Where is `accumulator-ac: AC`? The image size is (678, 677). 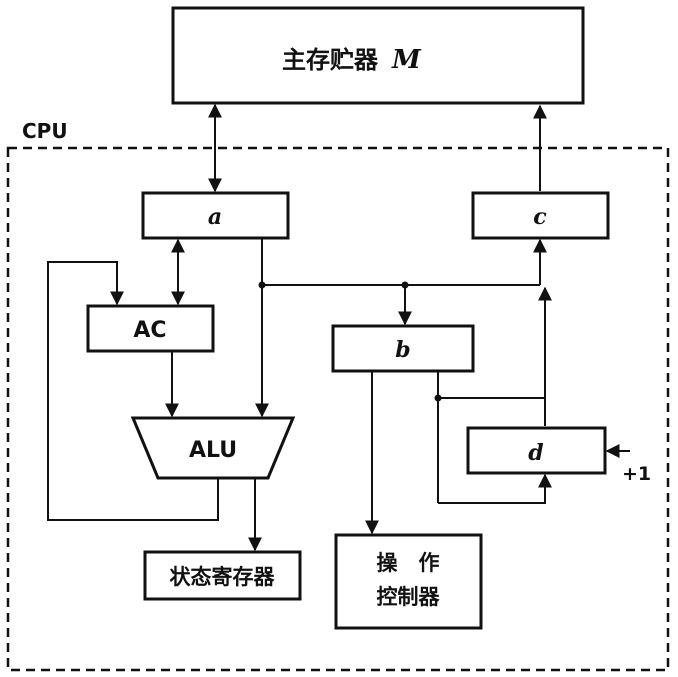 accumulator-ac: AC is located at coordinates (150, 328).